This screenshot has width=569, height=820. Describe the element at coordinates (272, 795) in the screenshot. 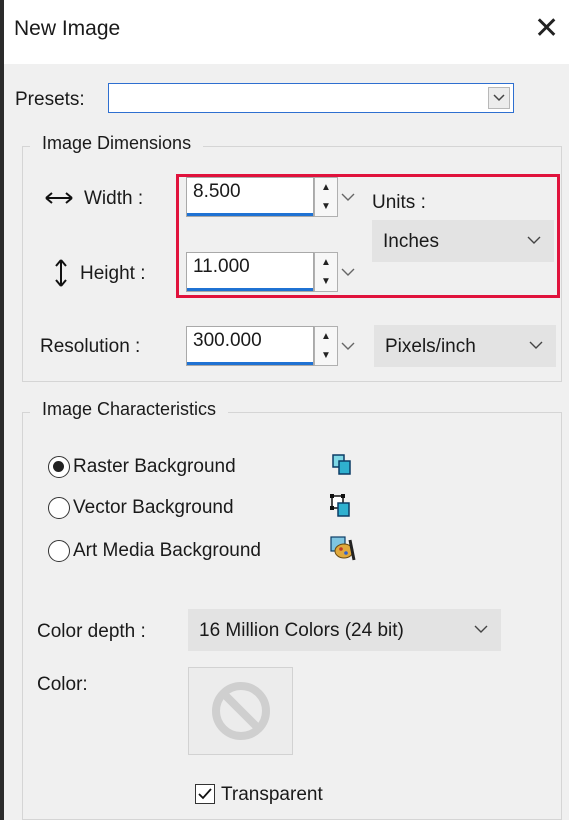

I see `transparent-label: Transparent` at that location.